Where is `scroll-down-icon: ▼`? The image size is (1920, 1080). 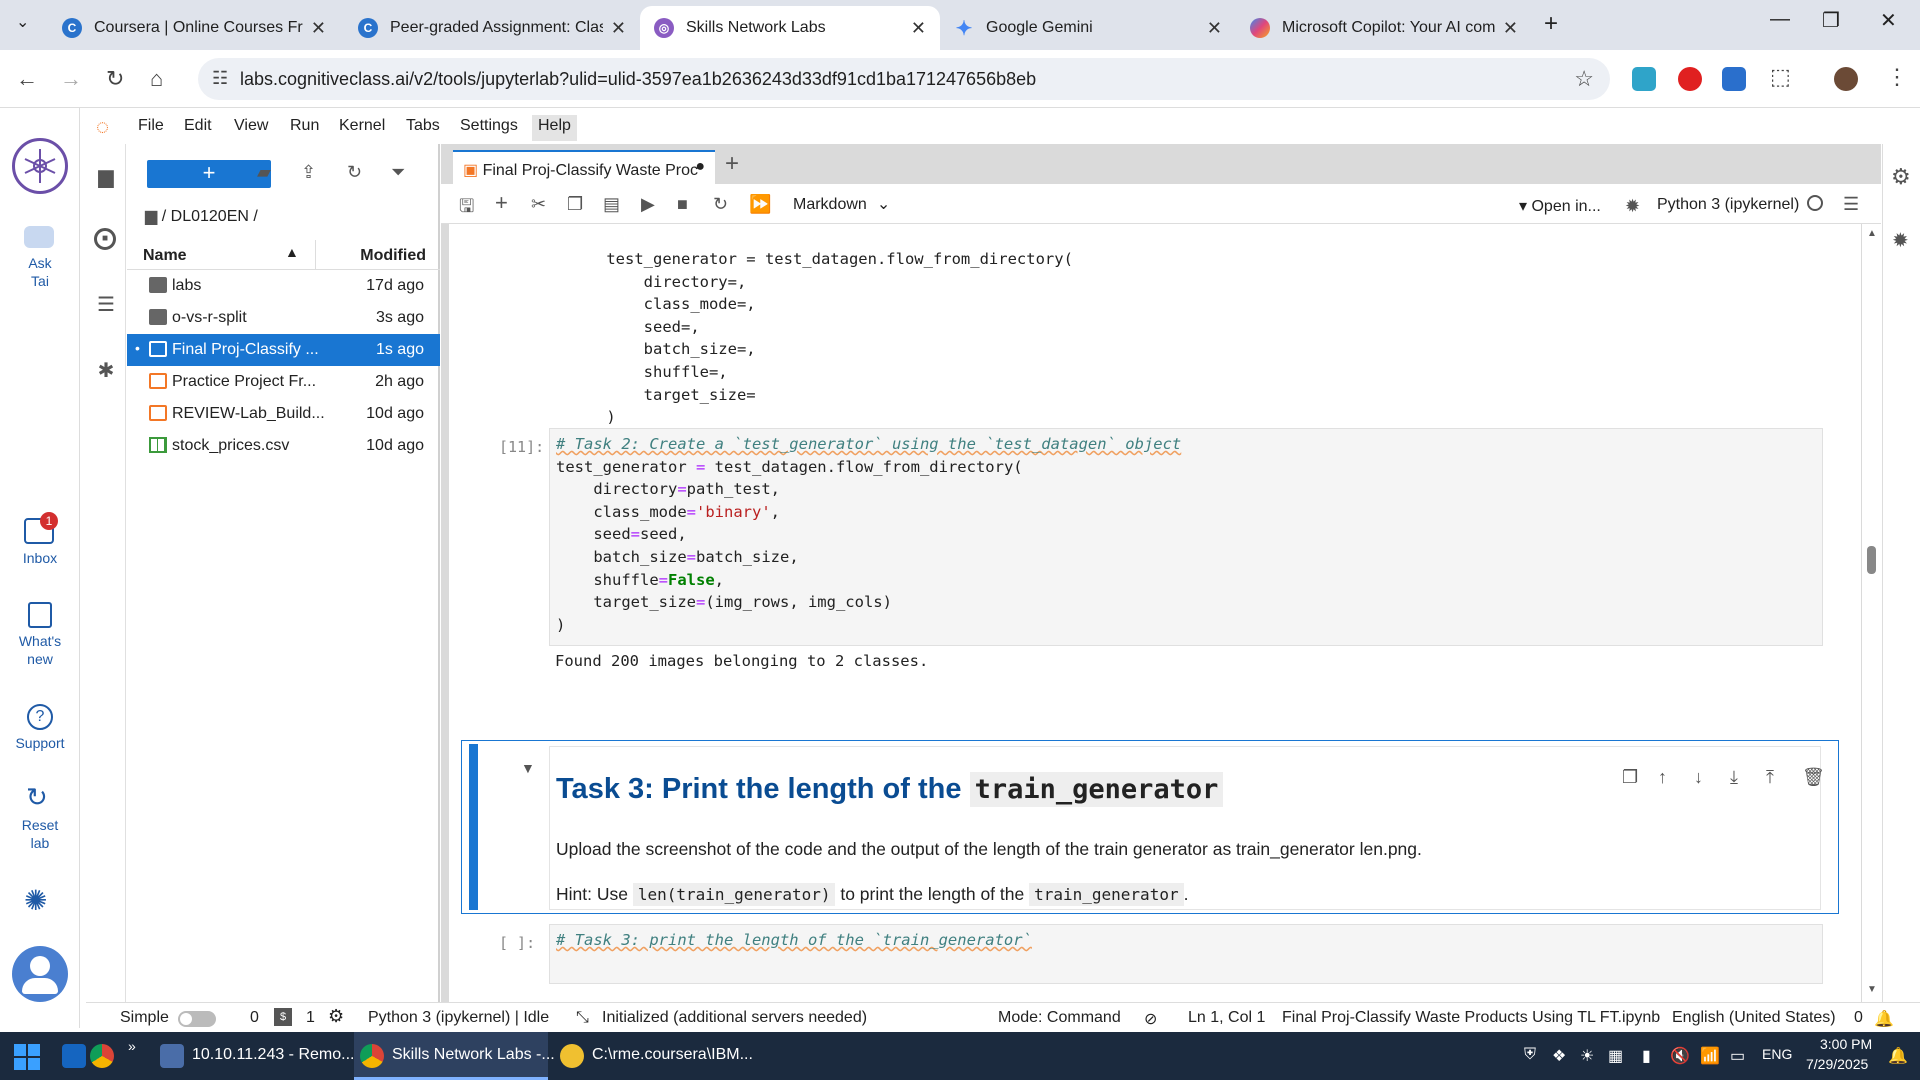 scroll-down-icon: ▼ is located at coordinates (1872, 989).